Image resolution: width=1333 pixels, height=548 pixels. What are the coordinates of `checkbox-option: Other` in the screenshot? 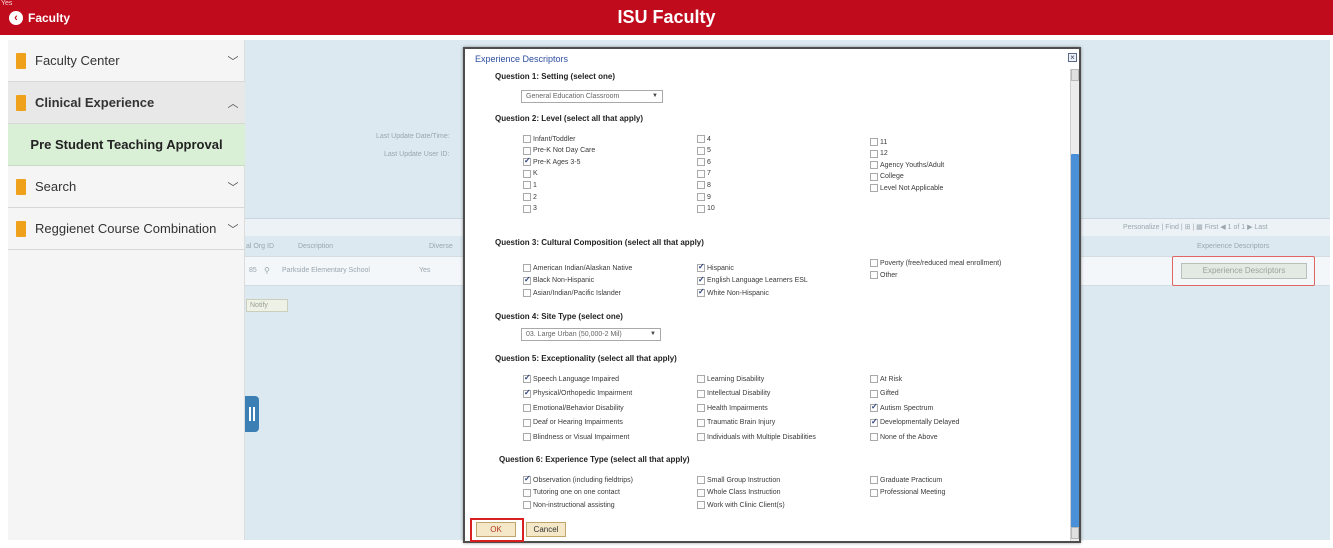 It's located at (884, 275).